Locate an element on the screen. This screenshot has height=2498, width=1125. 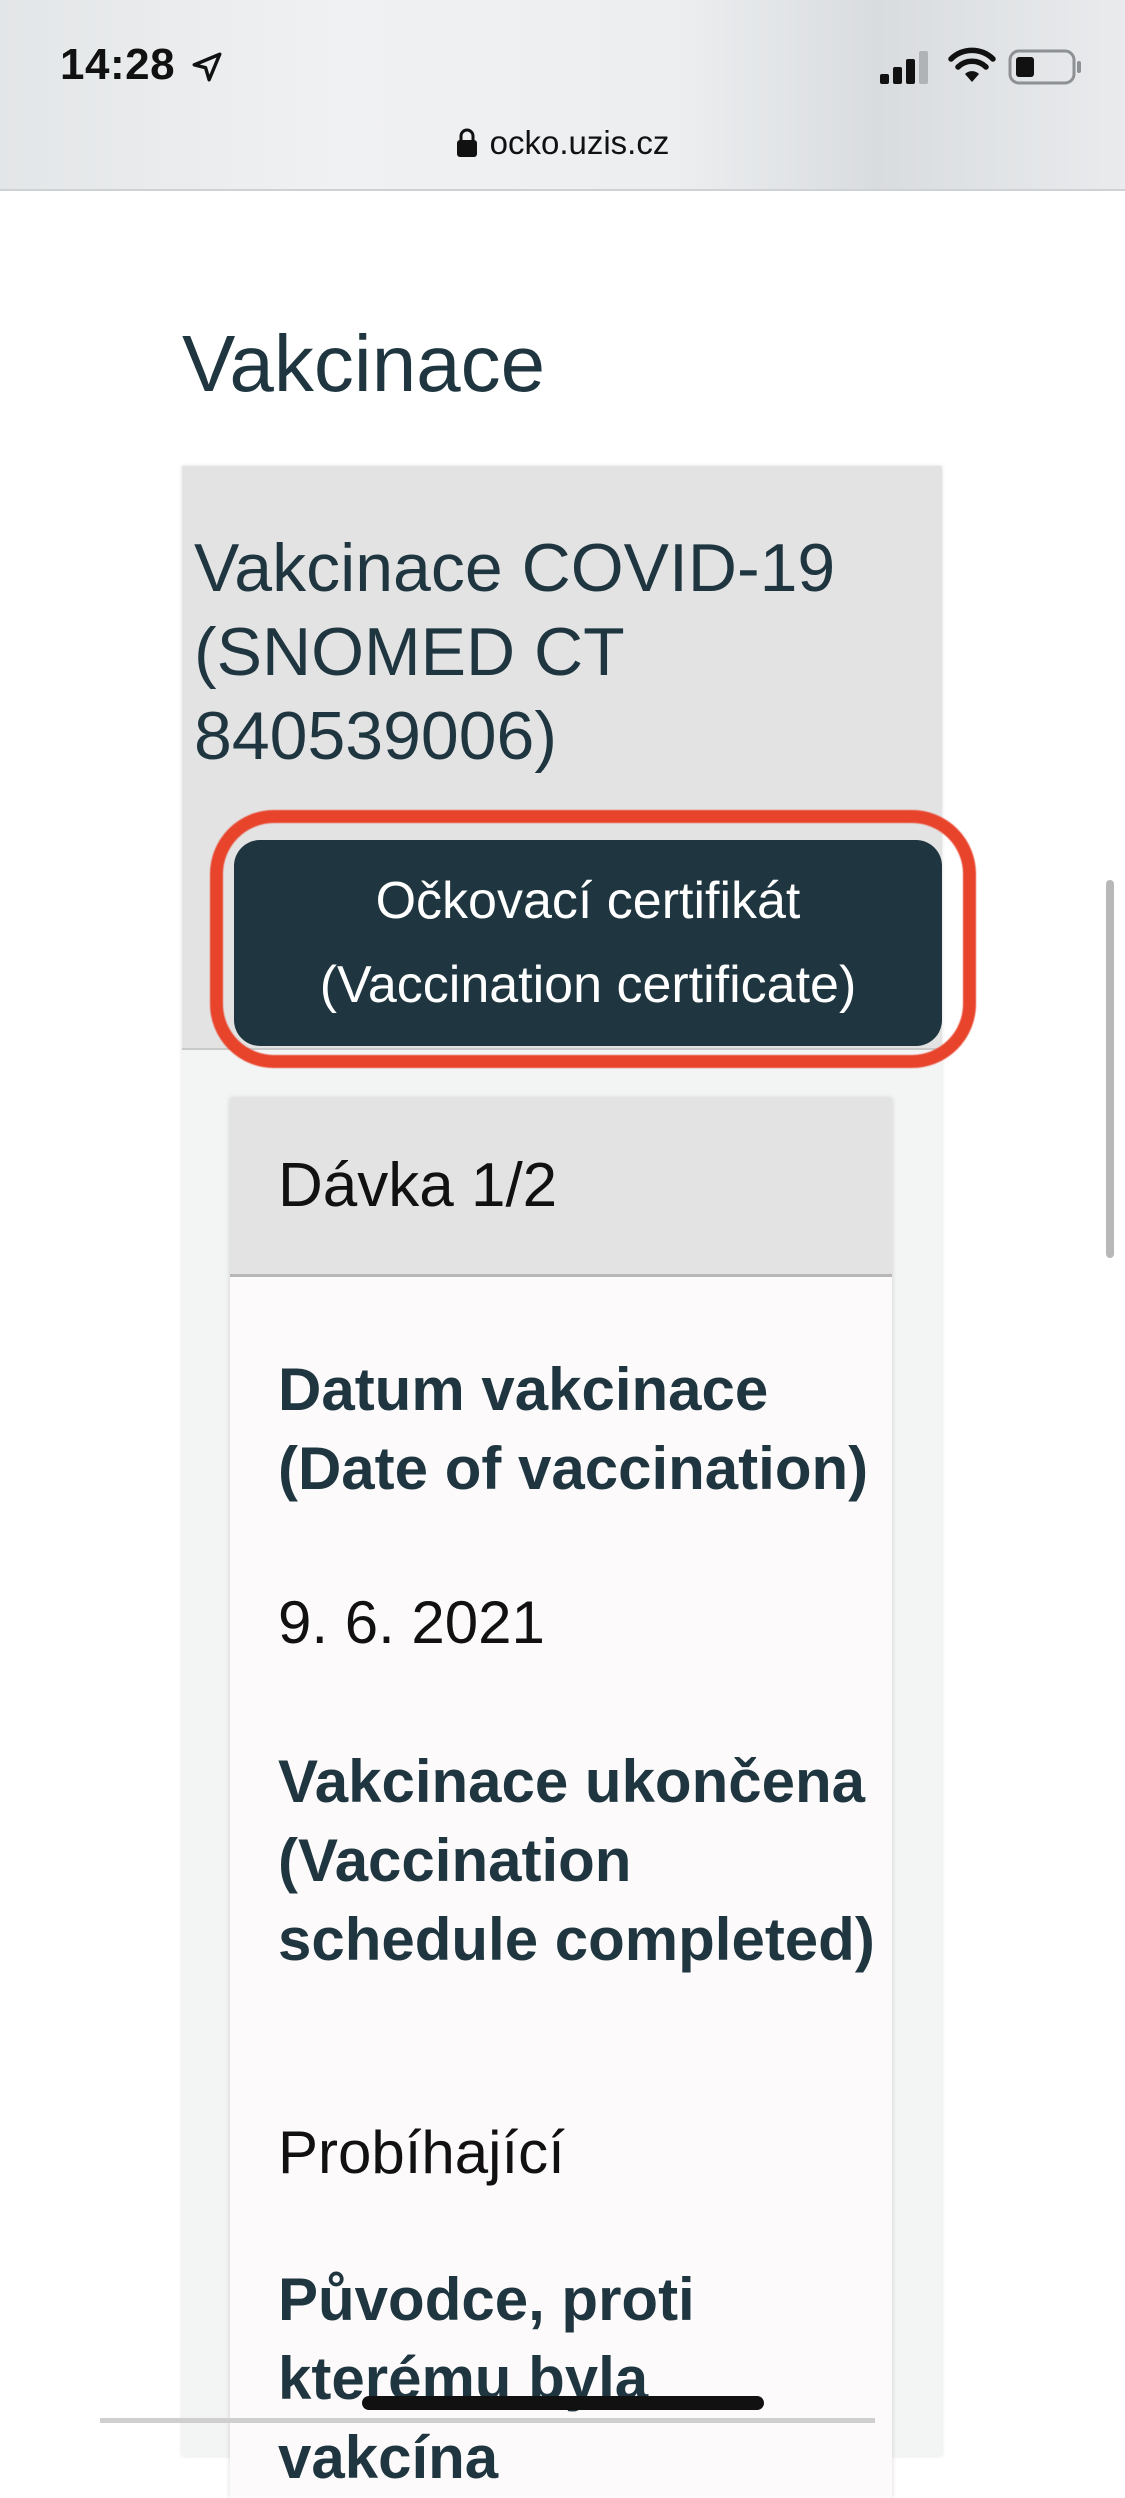
scrollbar is located at coordinates (1110, 1069).